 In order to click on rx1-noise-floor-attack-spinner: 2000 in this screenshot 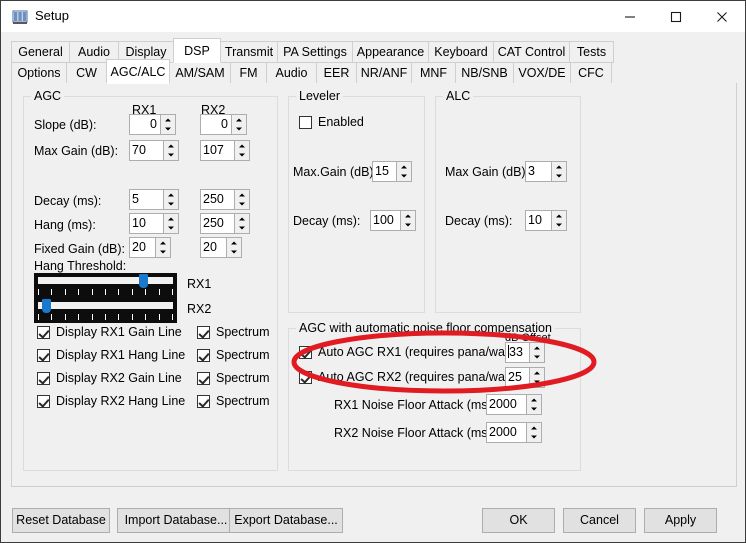, I will do `click(514, 404)`.